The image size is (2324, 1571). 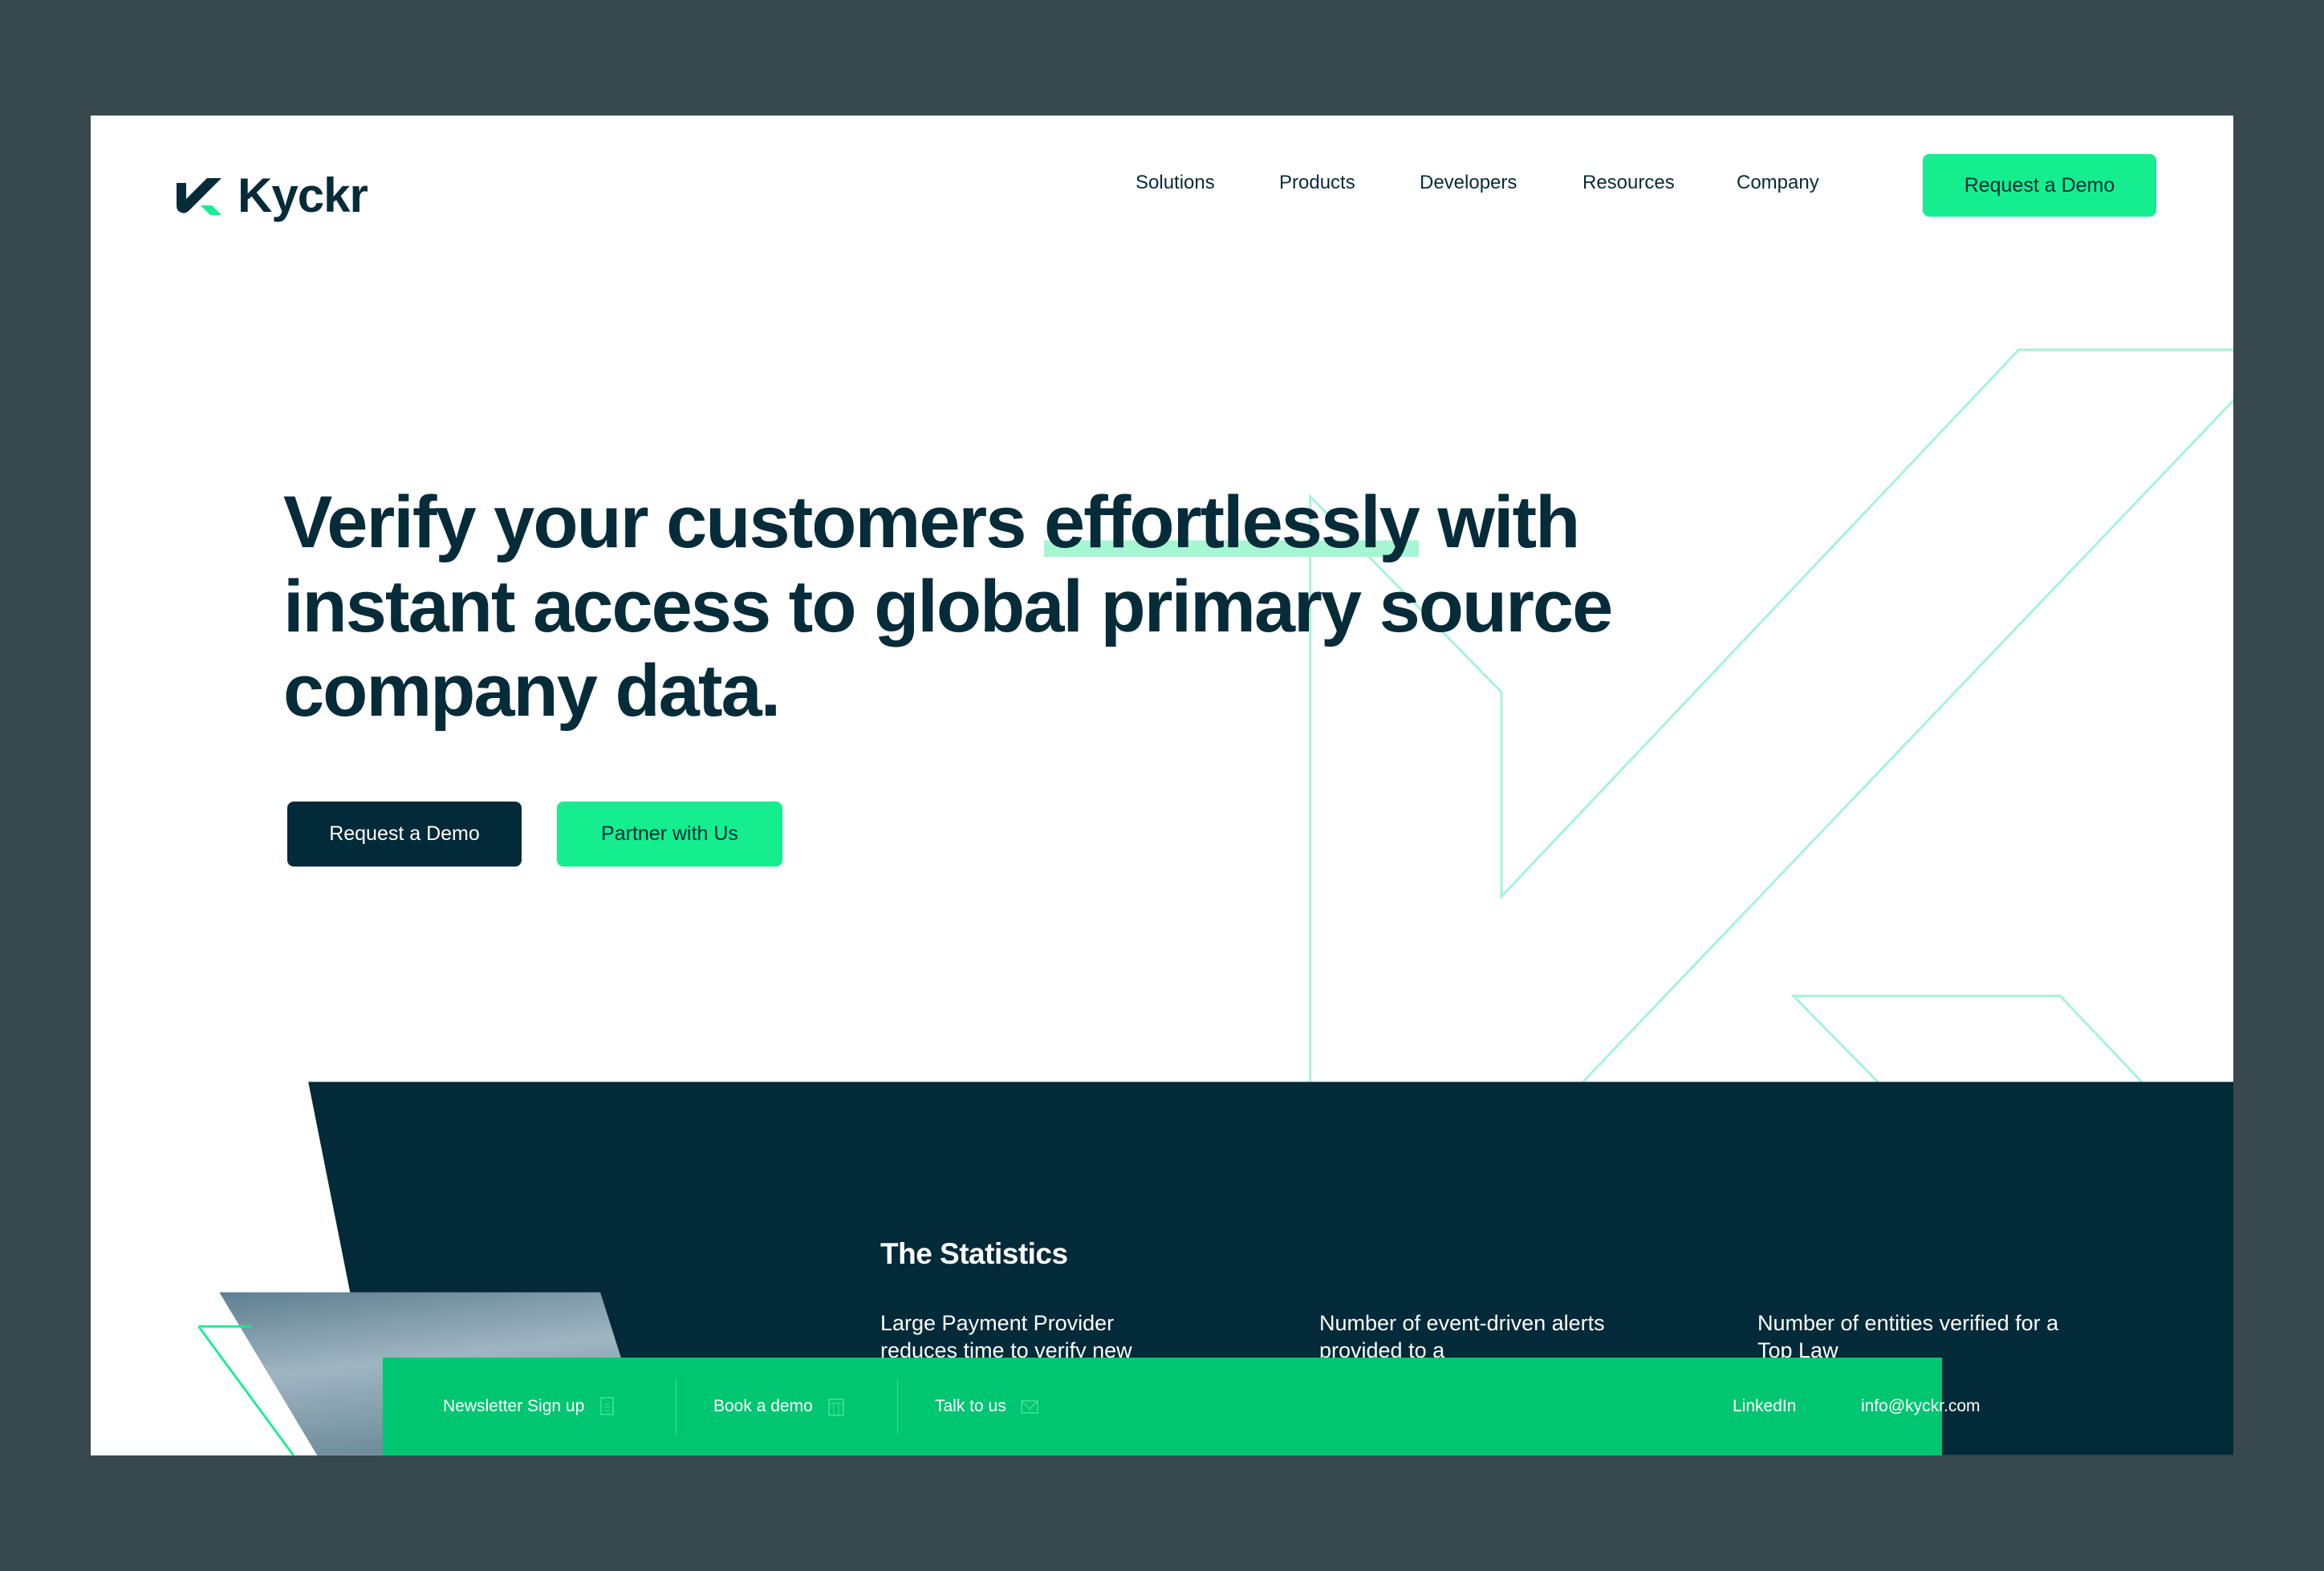 What do you see at coordinates (2039, 185) in the screenshot?
I see `nav-request-demo-button: Request a Demo` at bounding box center [2039, 185].